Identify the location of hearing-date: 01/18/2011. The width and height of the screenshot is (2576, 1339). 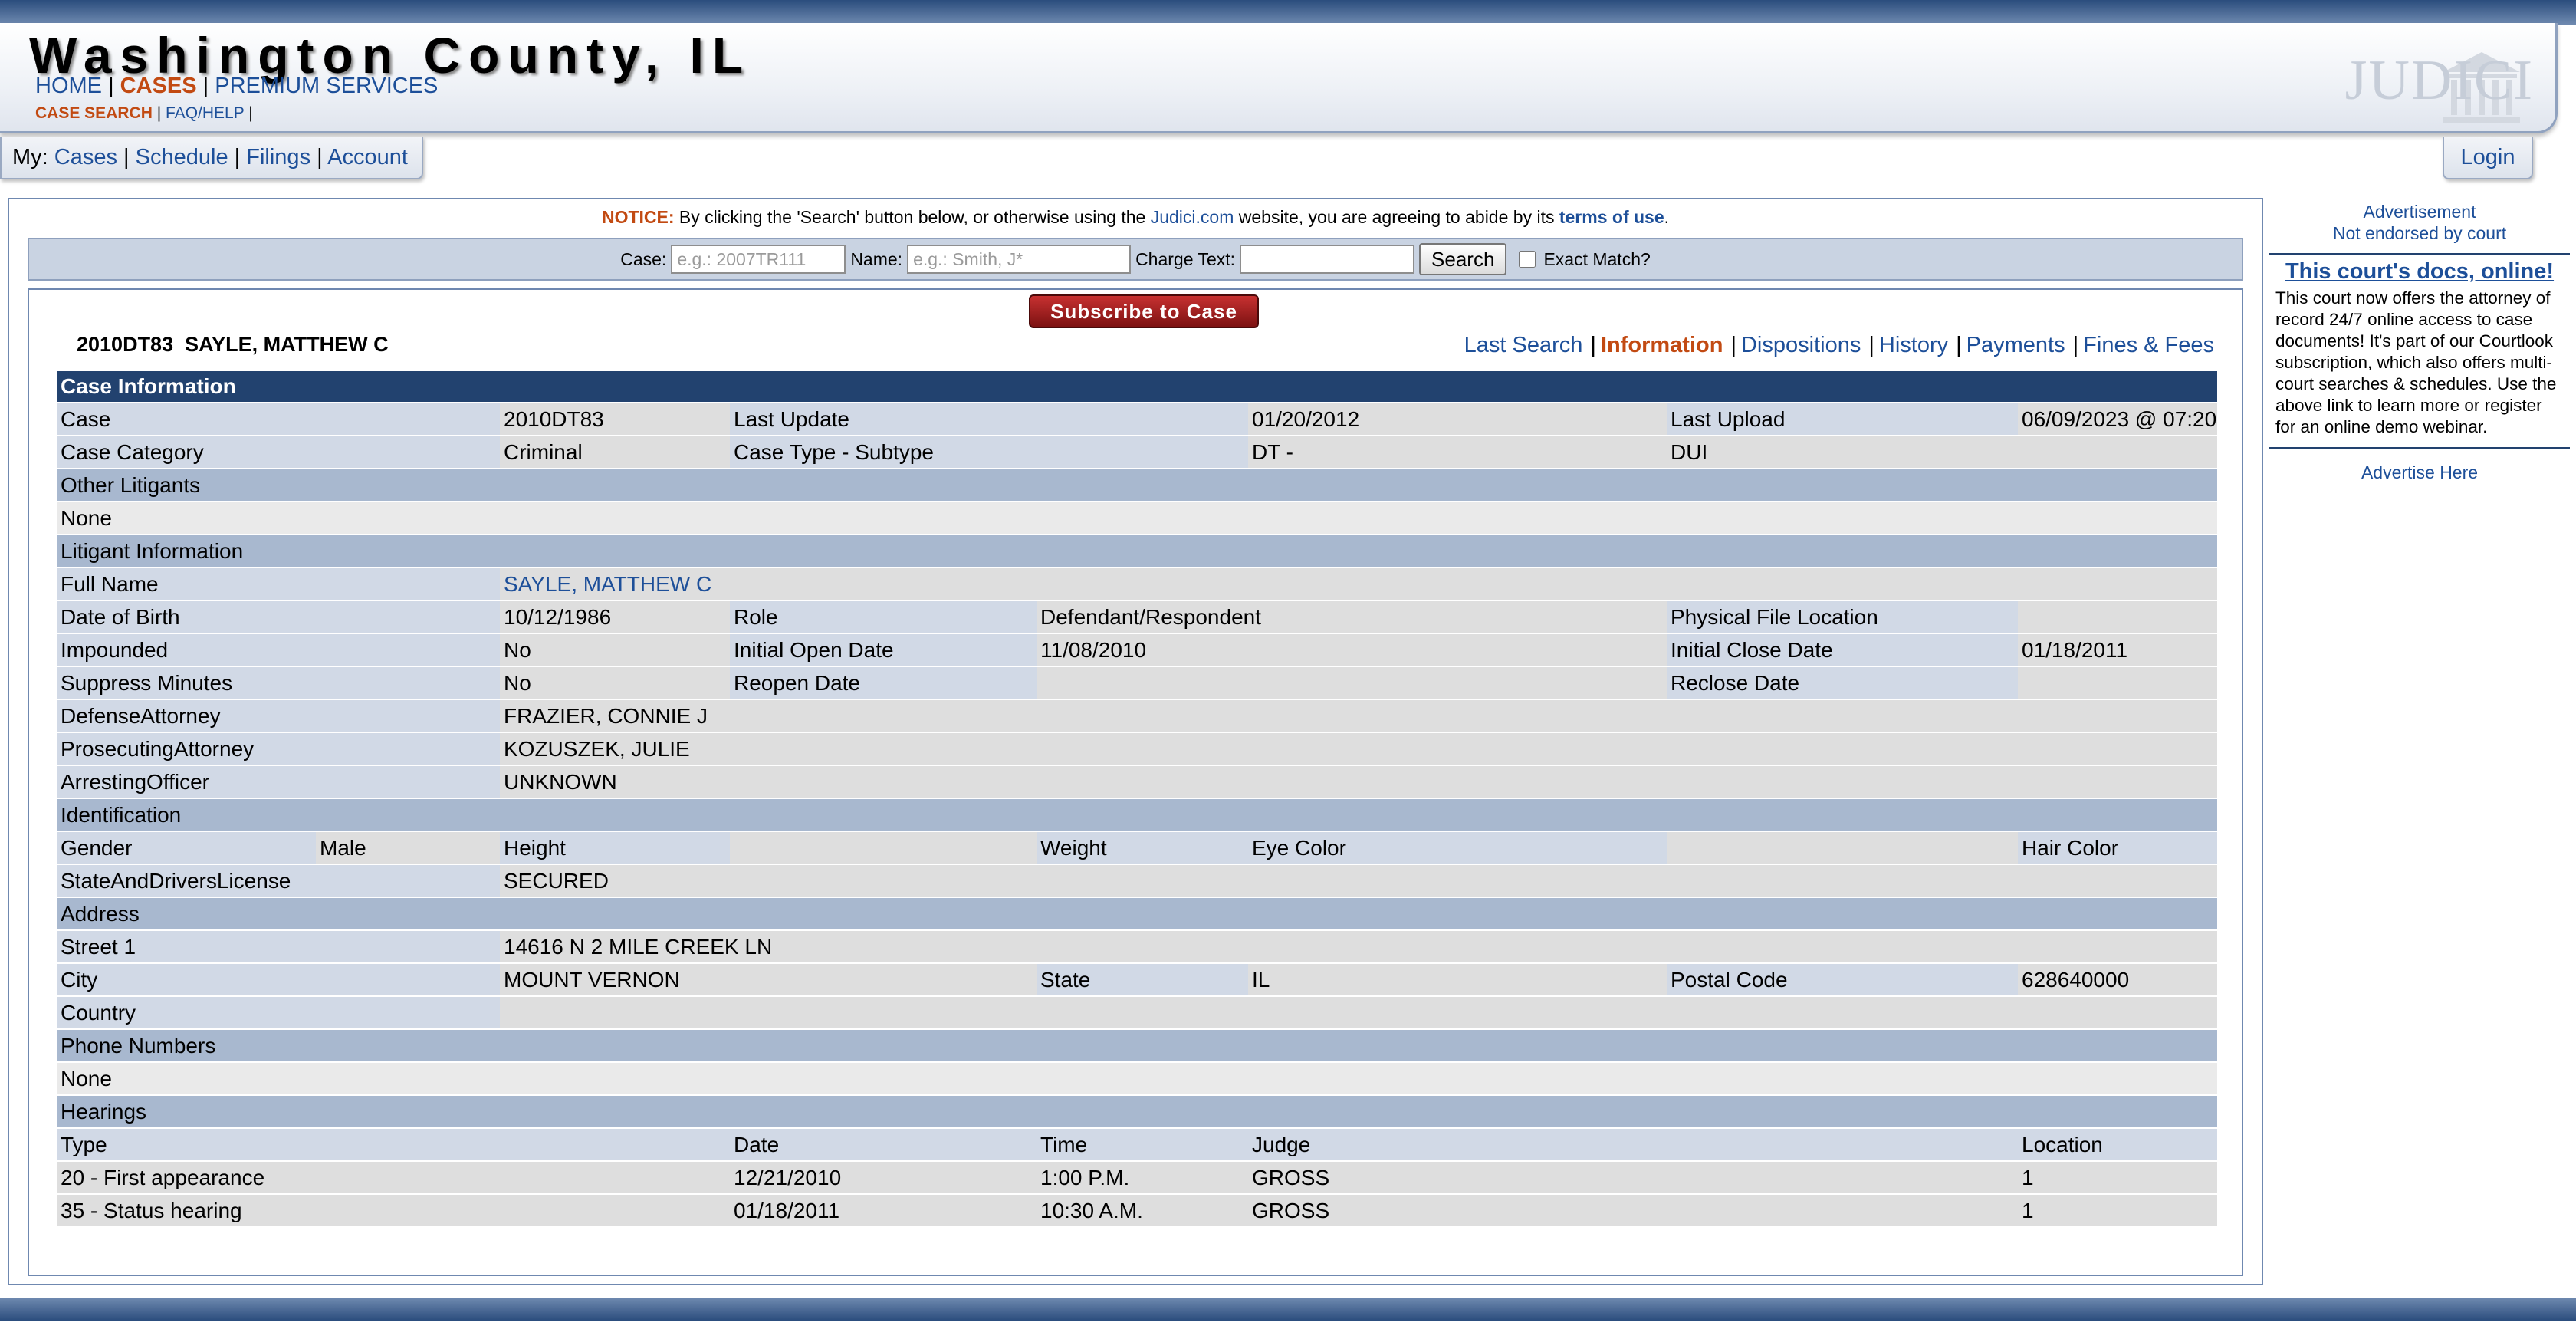
(883, 1210).